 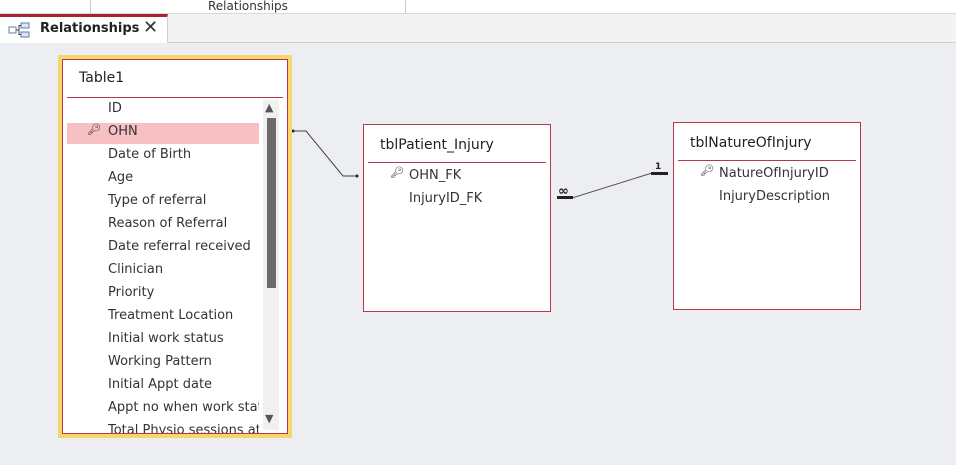 What do you see at coordinates (163, 248) in the screenshot?
I see `field-row: Date referral received` at bounding box center [163, 248].